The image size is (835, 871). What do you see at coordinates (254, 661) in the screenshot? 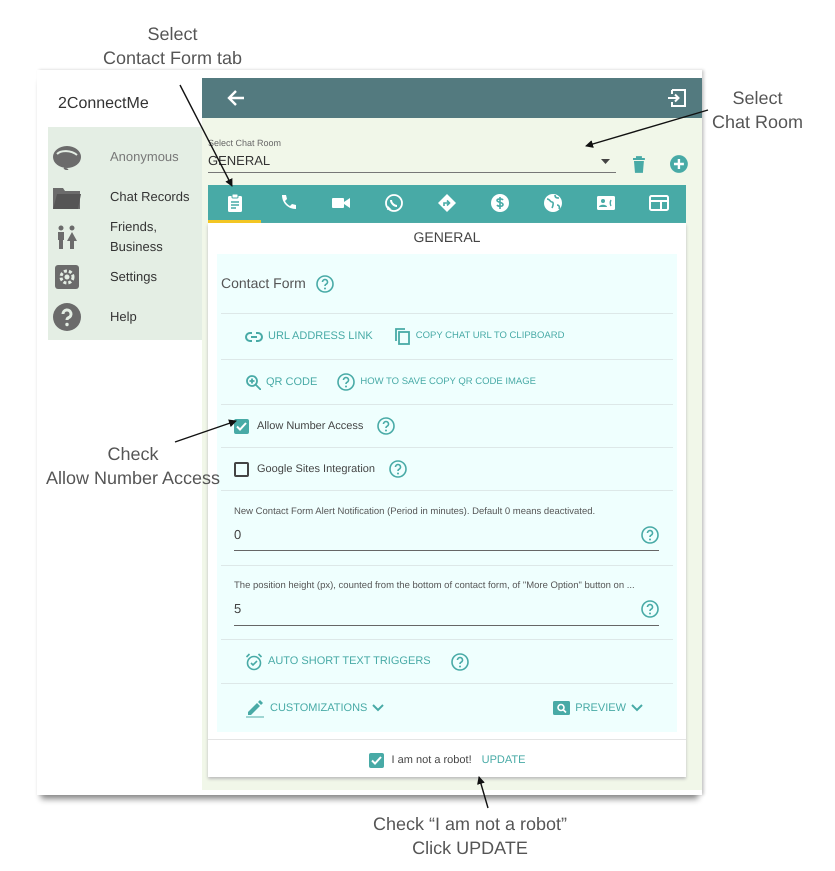
I see `alarm-clock-icon` at bounding box center [254, 661].